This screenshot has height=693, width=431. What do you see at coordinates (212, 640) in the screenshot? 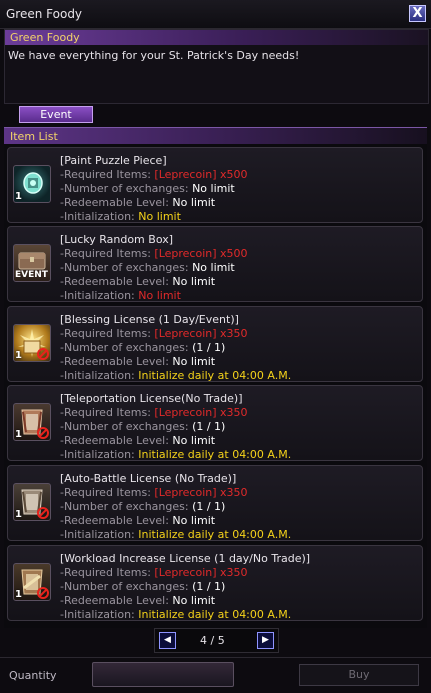
I see `page-indicator: 4 / 5` at bounding box center [212, 640].